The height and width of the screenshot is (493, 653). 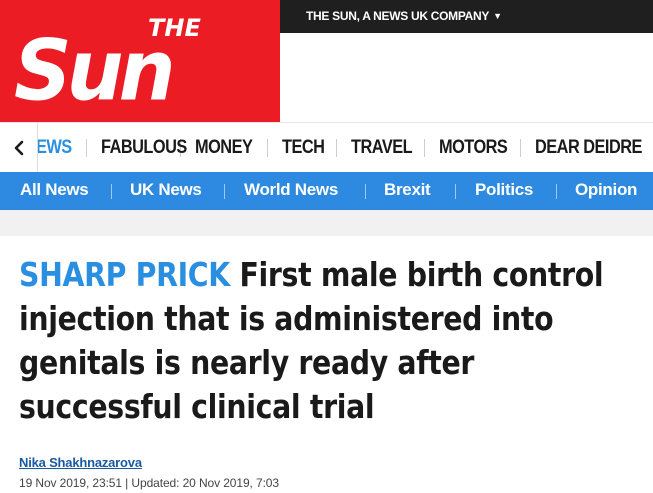 What do you see at coordinates (224, 148) in the screenshot?
I see `nav-item-money: MONEY` at bounding box center [224, 148].